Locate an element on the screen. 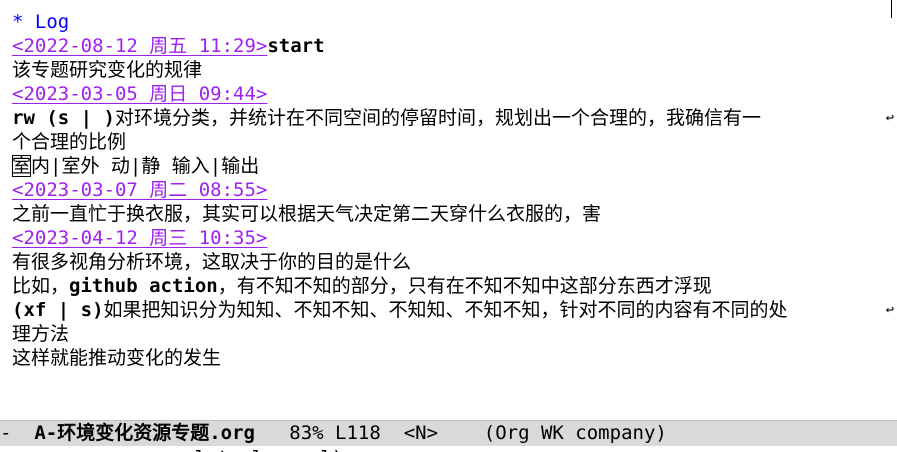 The height and width of the screenshot is (452, 897). log-entry: <2023-03-07 周二 08:55> is located at coordinates (447, 190).